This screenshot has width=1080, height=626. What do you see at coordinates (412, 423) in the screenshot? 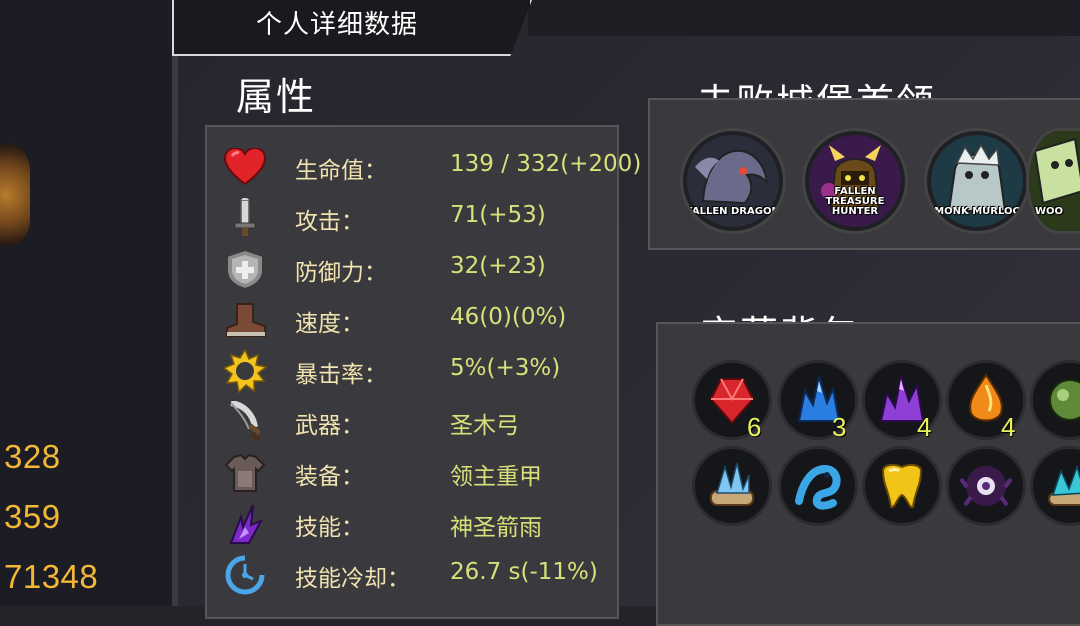
I see `attr-row-weapon: 武器： 圣木弓` at bounding box center [412, 423].